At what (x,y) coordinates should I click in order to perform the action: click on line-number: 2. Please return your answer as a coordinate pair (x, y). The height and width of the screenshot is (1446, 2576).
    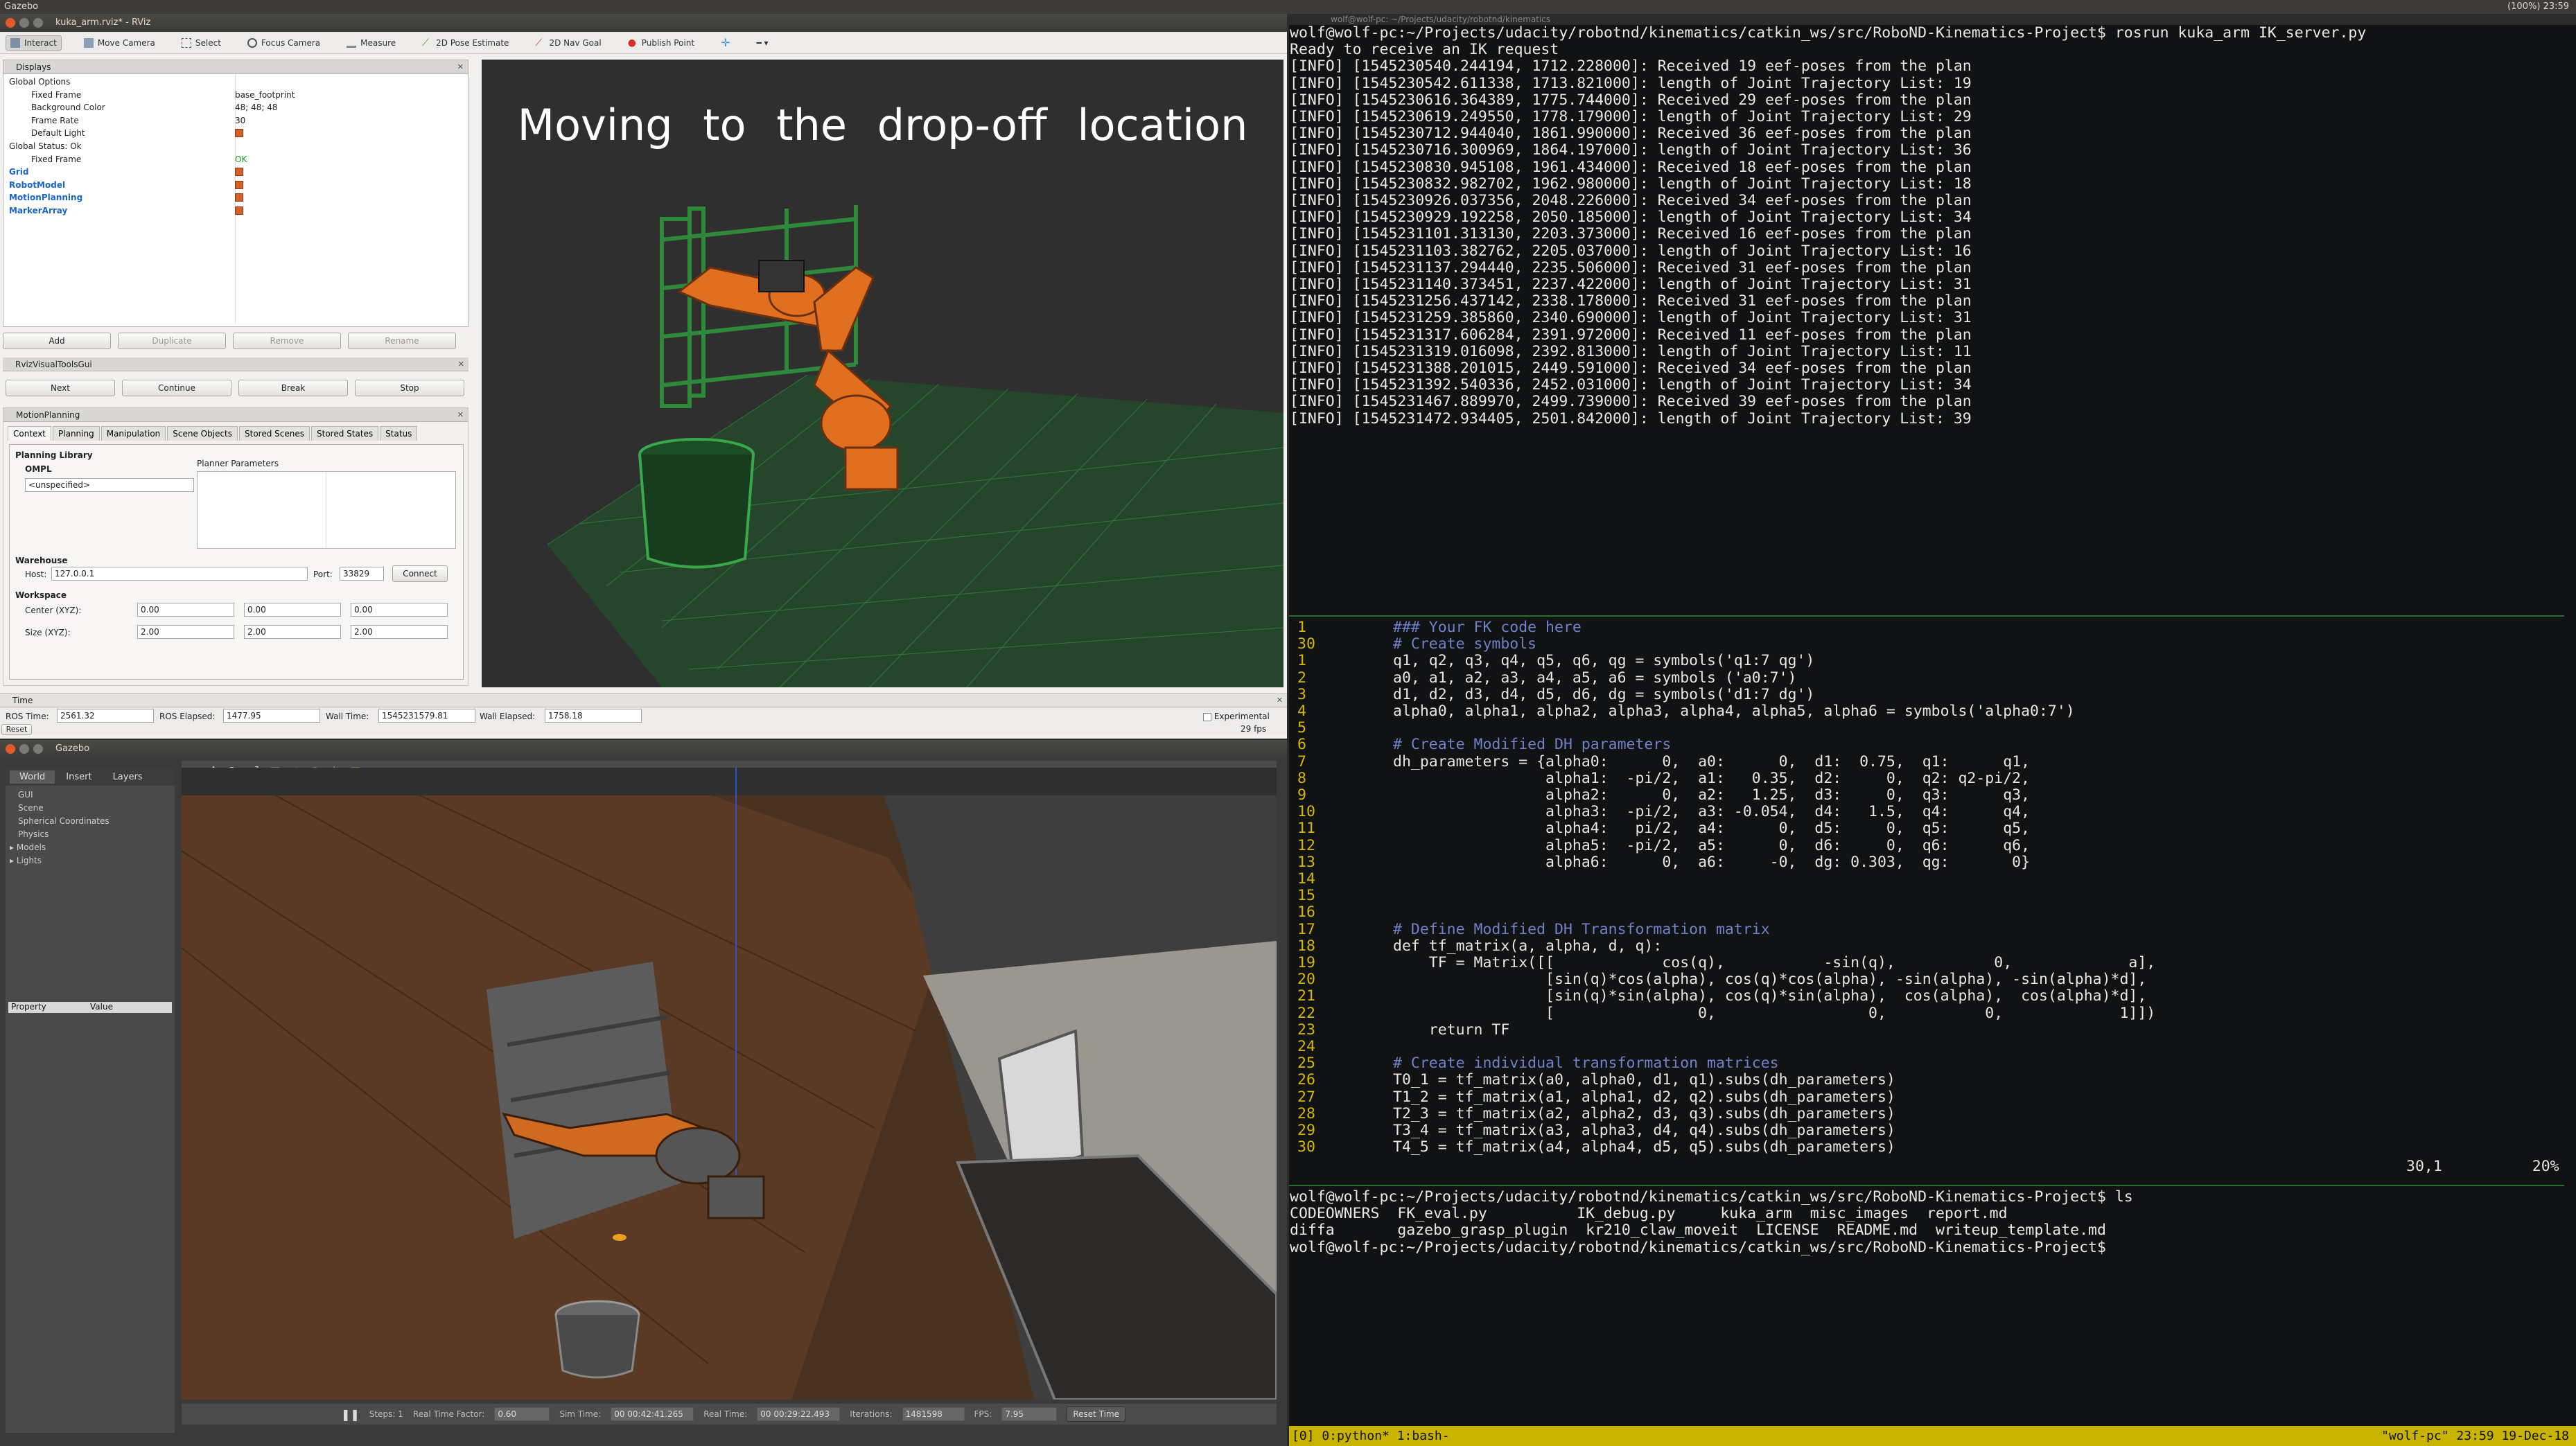
    Looking at the image, I should click on (1301, 678).